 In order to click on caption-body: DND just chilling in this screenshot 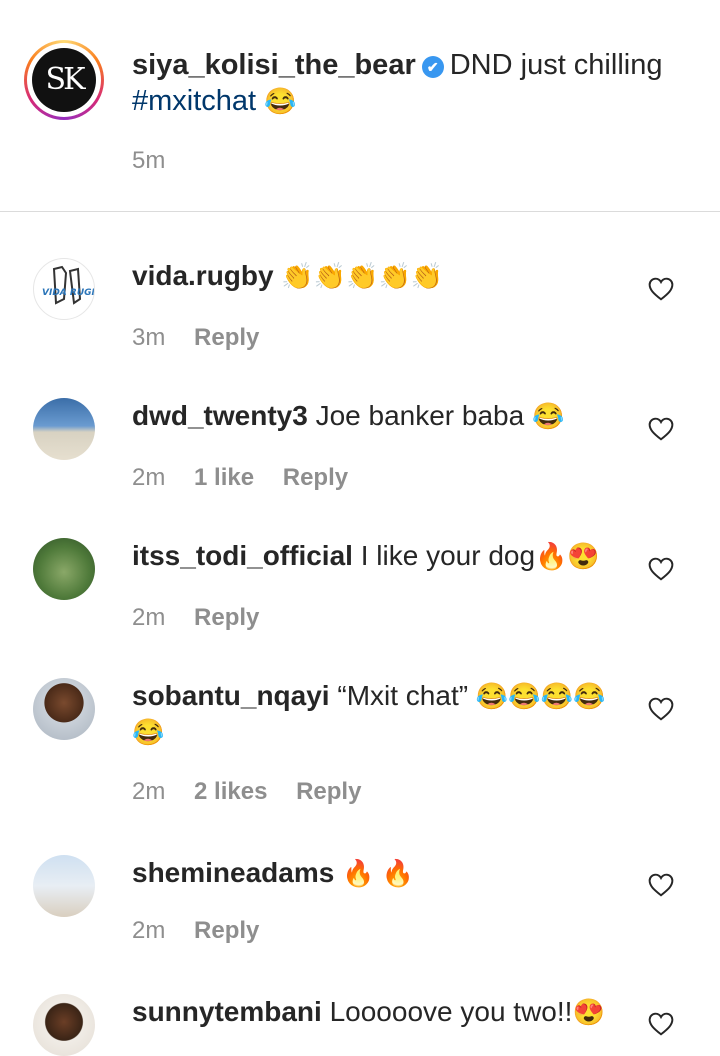, I will do `click(556, 65)`.